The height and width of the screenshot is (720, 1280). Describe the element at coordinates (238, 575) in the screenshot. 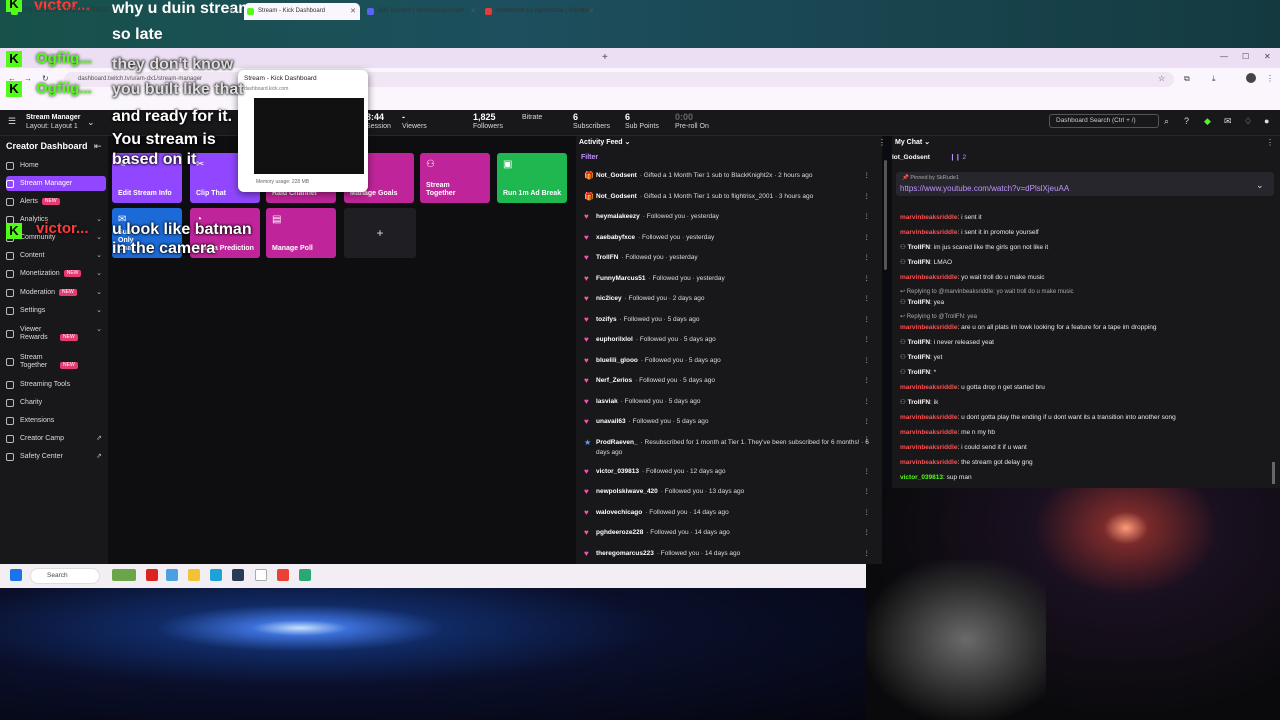

I see `steam-icon` at that location.